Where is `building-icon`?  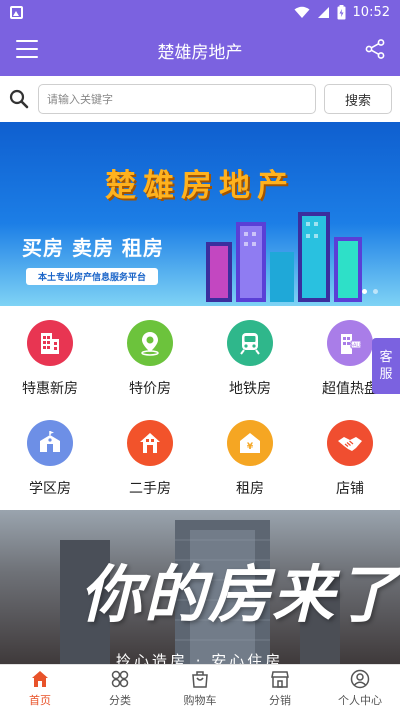
building-icon is located at coordinates (50, 343).